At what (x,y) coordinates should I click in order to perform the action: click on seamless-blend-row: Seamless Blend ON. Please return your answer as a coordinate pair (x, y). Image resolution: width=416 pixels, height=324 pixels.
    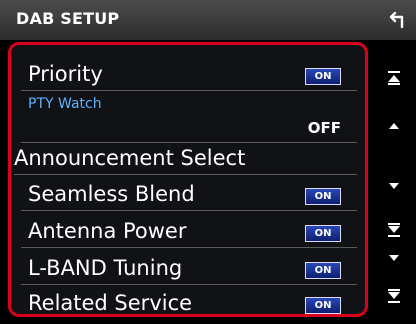
    Looking at the image, I should click on (188, 195).